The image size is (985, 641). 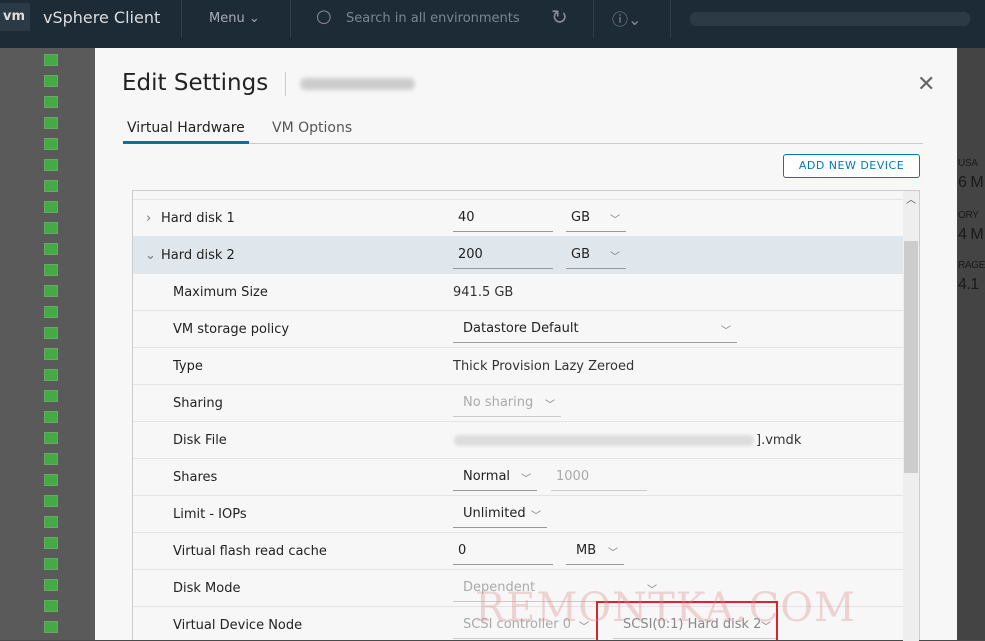 I want to click on scrollbar-thumb, so click(x=911, y=357).